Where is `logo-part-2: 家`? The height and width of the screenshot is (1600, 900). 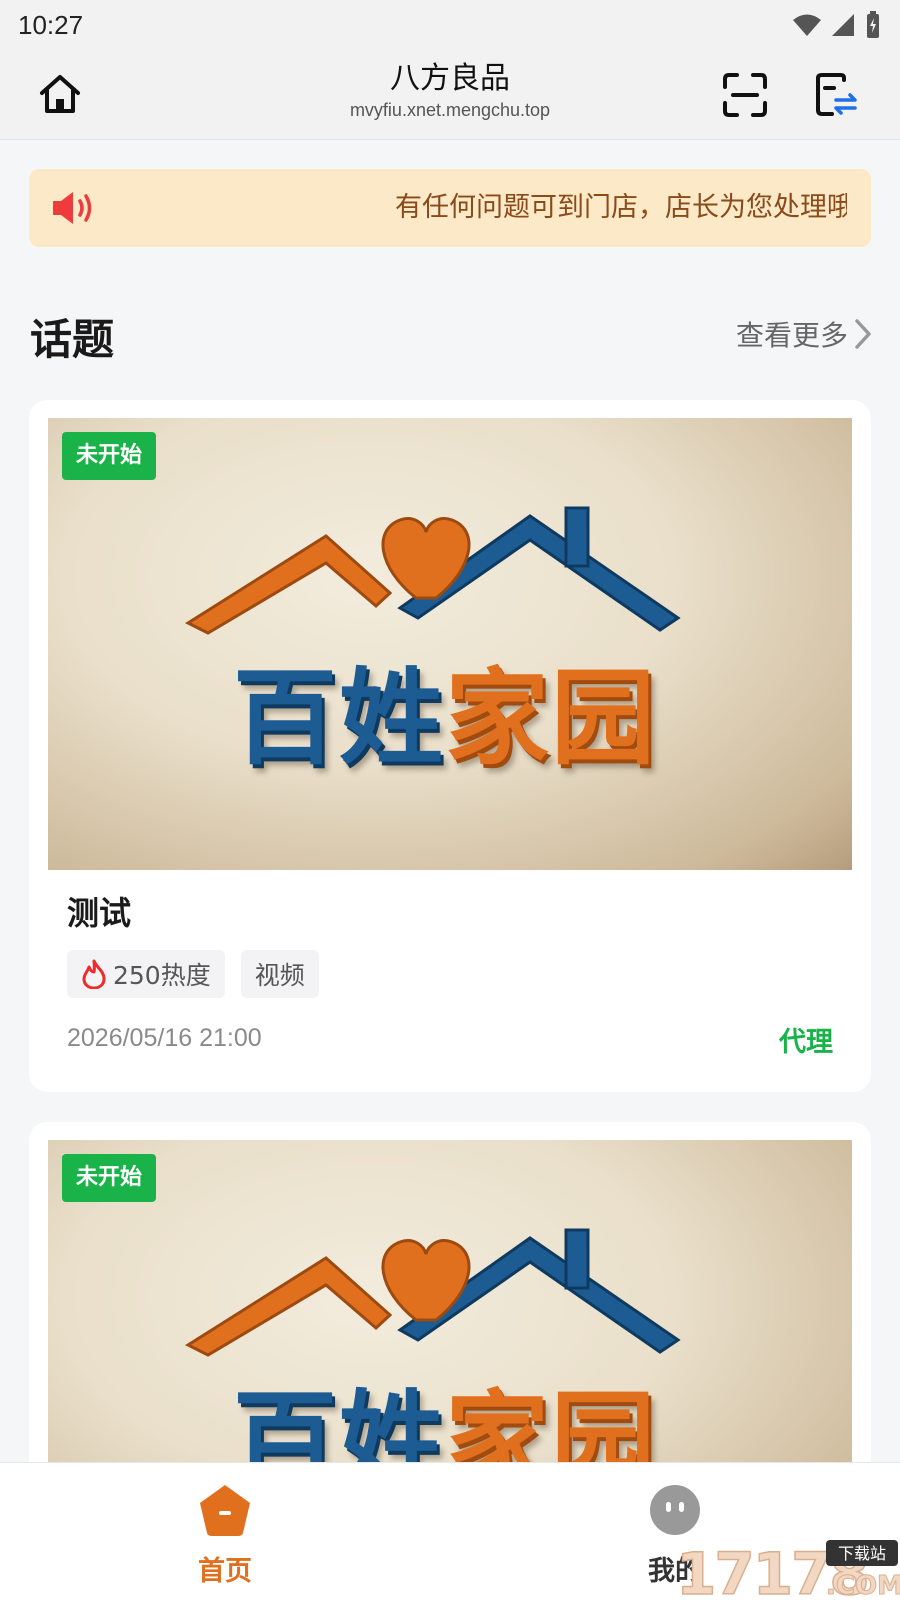 logo-part-2: 家 is located at coordinates (498, 718).